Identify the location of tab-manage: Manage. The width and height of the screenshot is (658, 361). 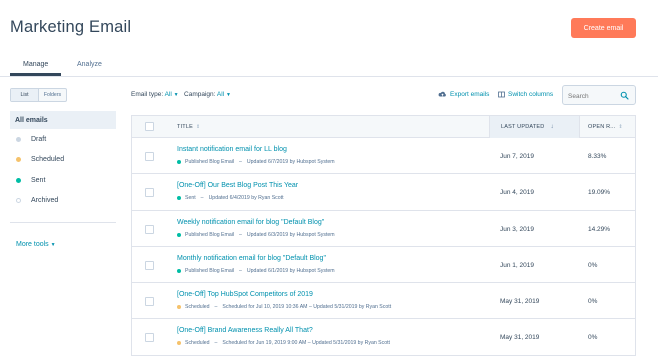
(35, 64).